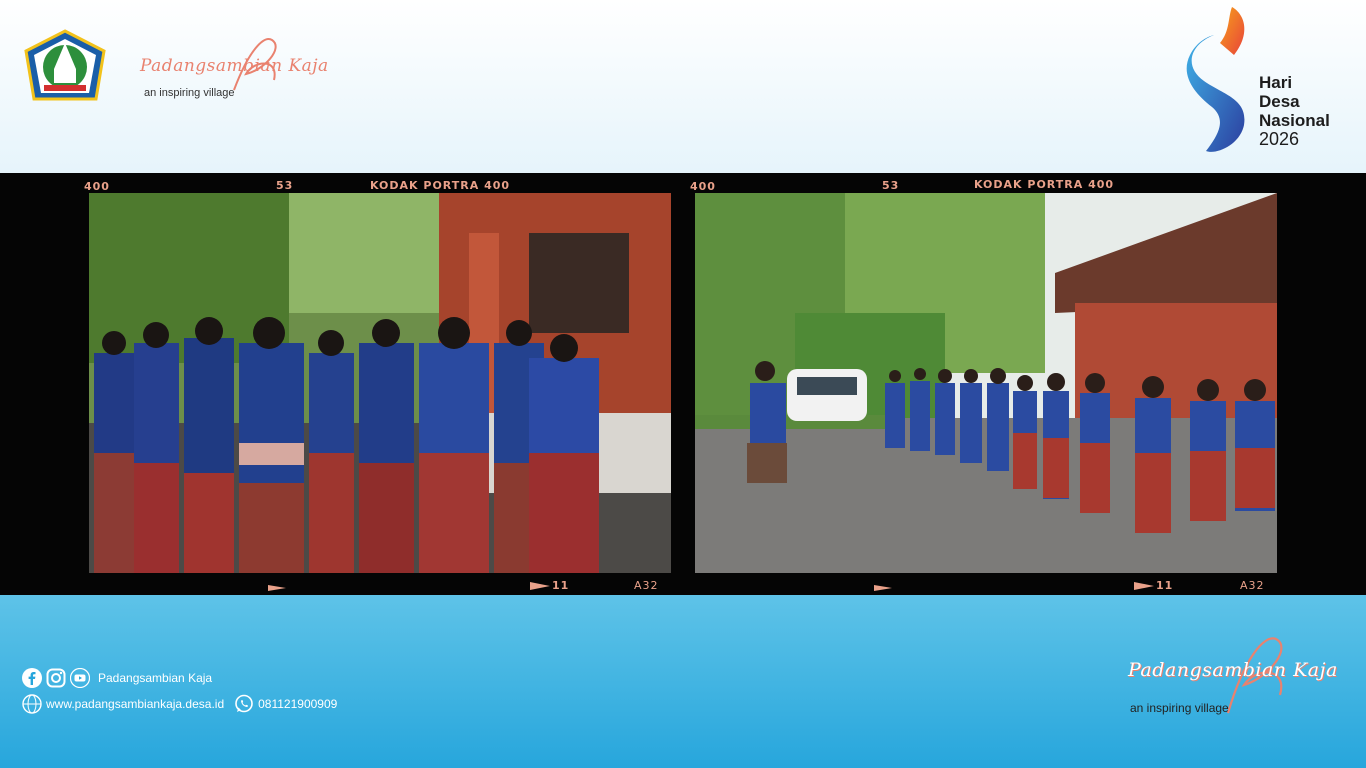  Describe the element at coordinates (65, 65) in the screenshot. I see `village-crest-logo` at that location.